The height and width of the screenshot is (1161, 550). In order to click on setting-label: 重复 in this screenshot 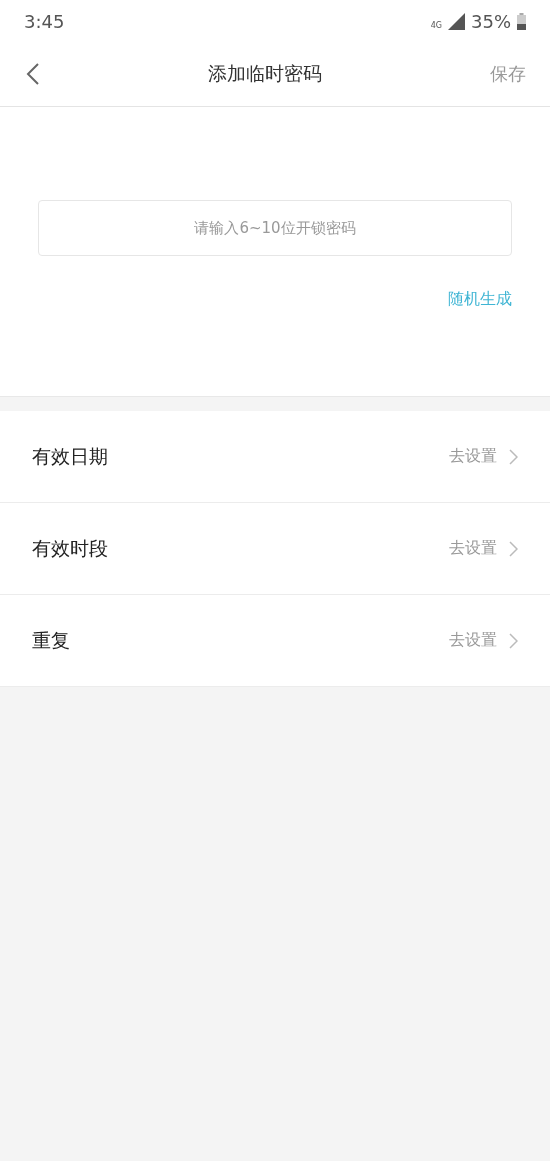, I will do `click(51, 640)`.